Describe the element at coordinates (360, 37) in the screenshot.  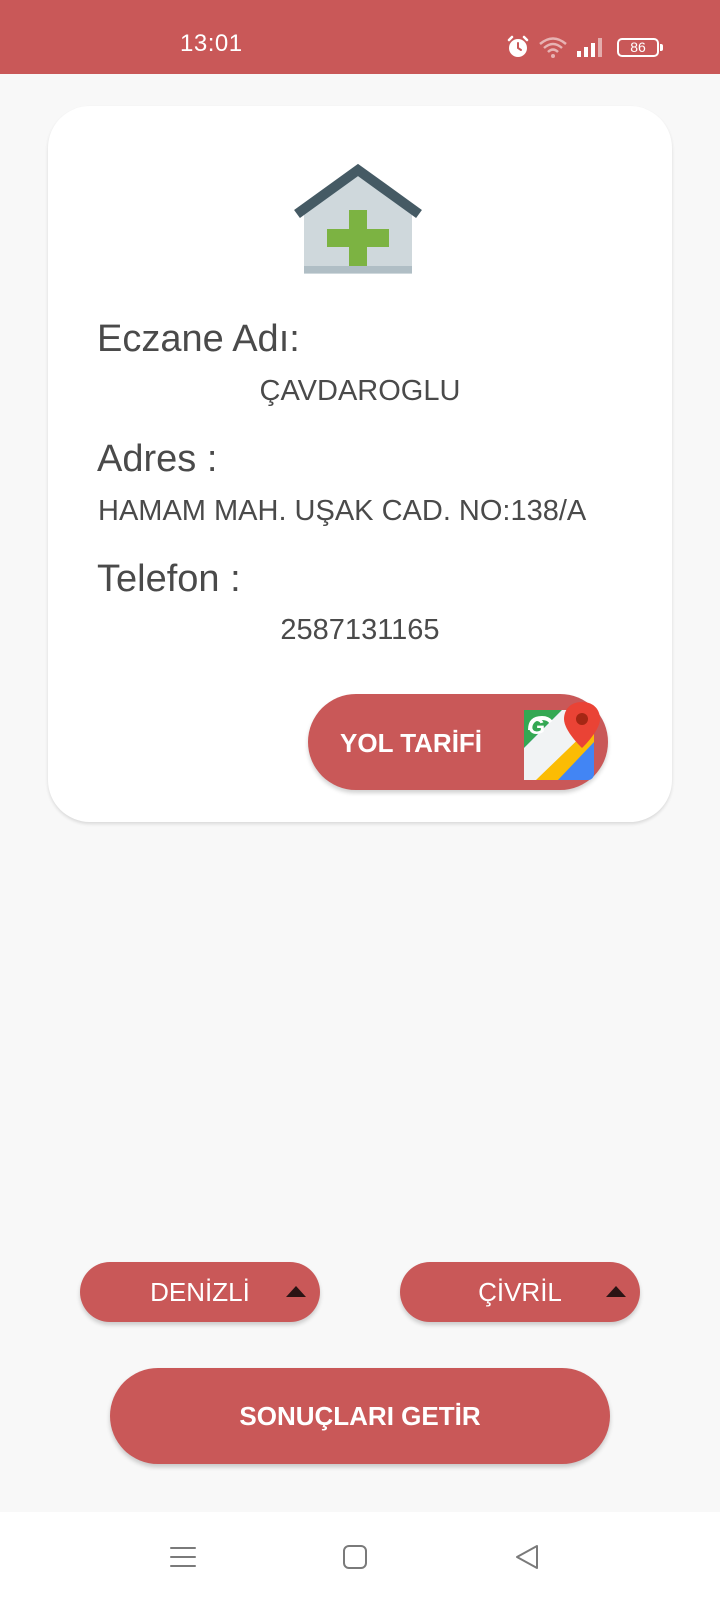
I see `status-bar: 13:01 86` at that location.